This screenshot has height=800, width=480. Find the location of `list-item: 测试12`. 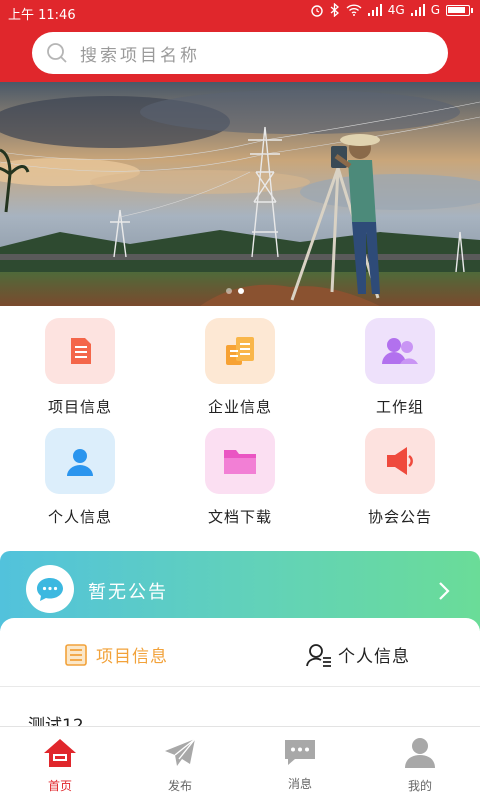

list-item: 测试12 is located at coordinates (56, 721).